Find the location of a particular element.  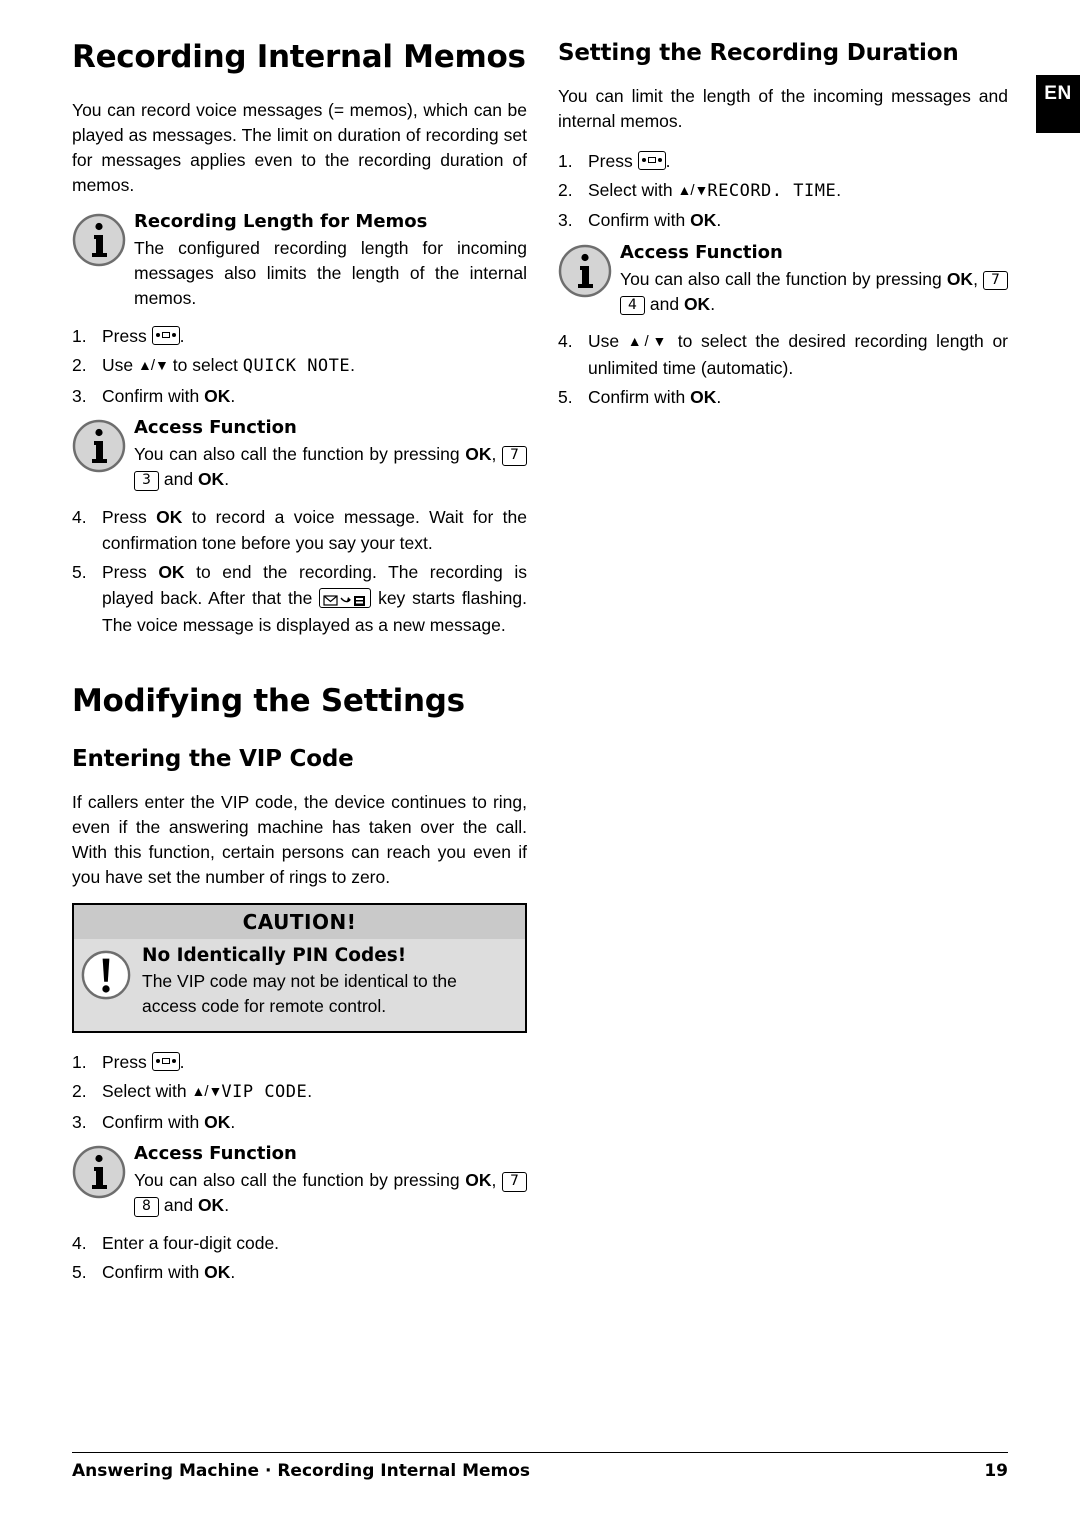

step-text-pre: Select with is located at coordinates (147, 1091).